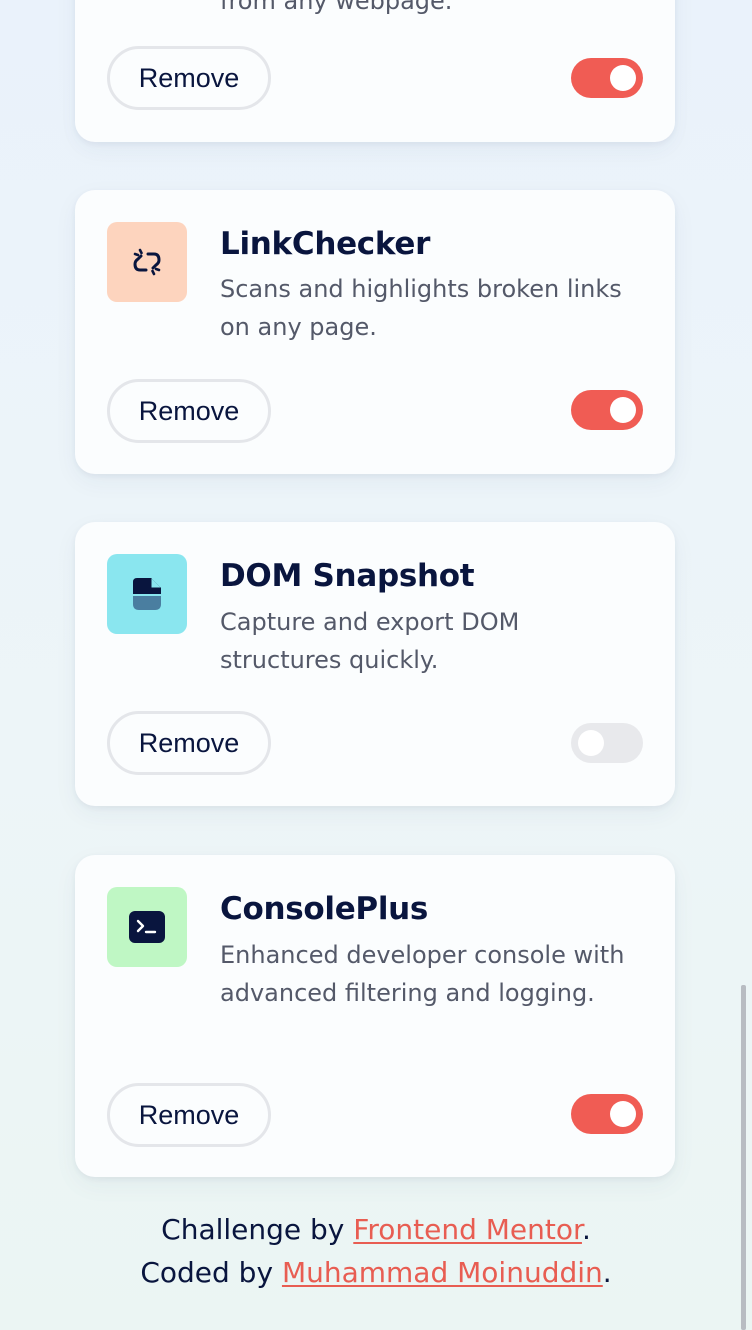  I want to click on attribution-prefix: Challenge by, so click(257, 1229).